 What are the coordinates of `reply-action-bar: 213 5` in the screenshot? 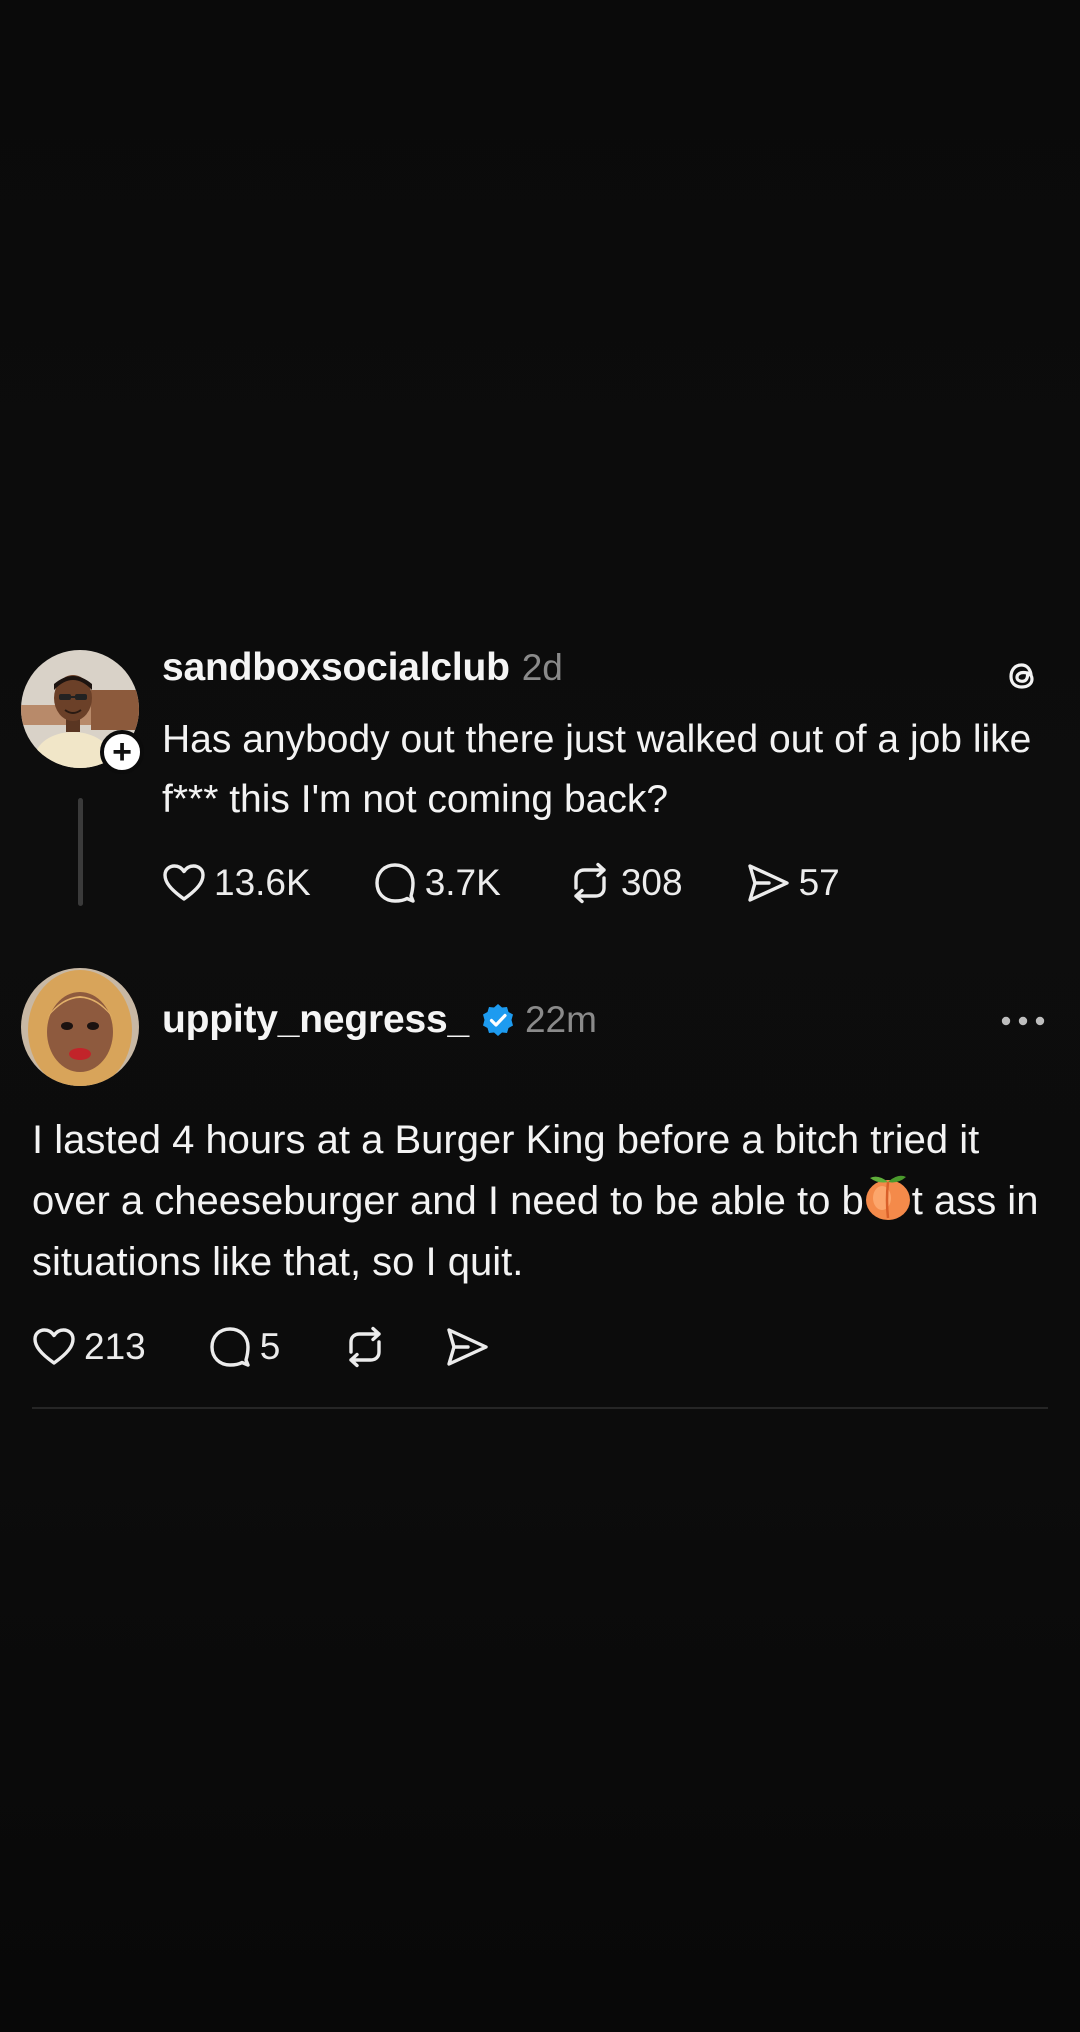 It's located at (261, 1347).